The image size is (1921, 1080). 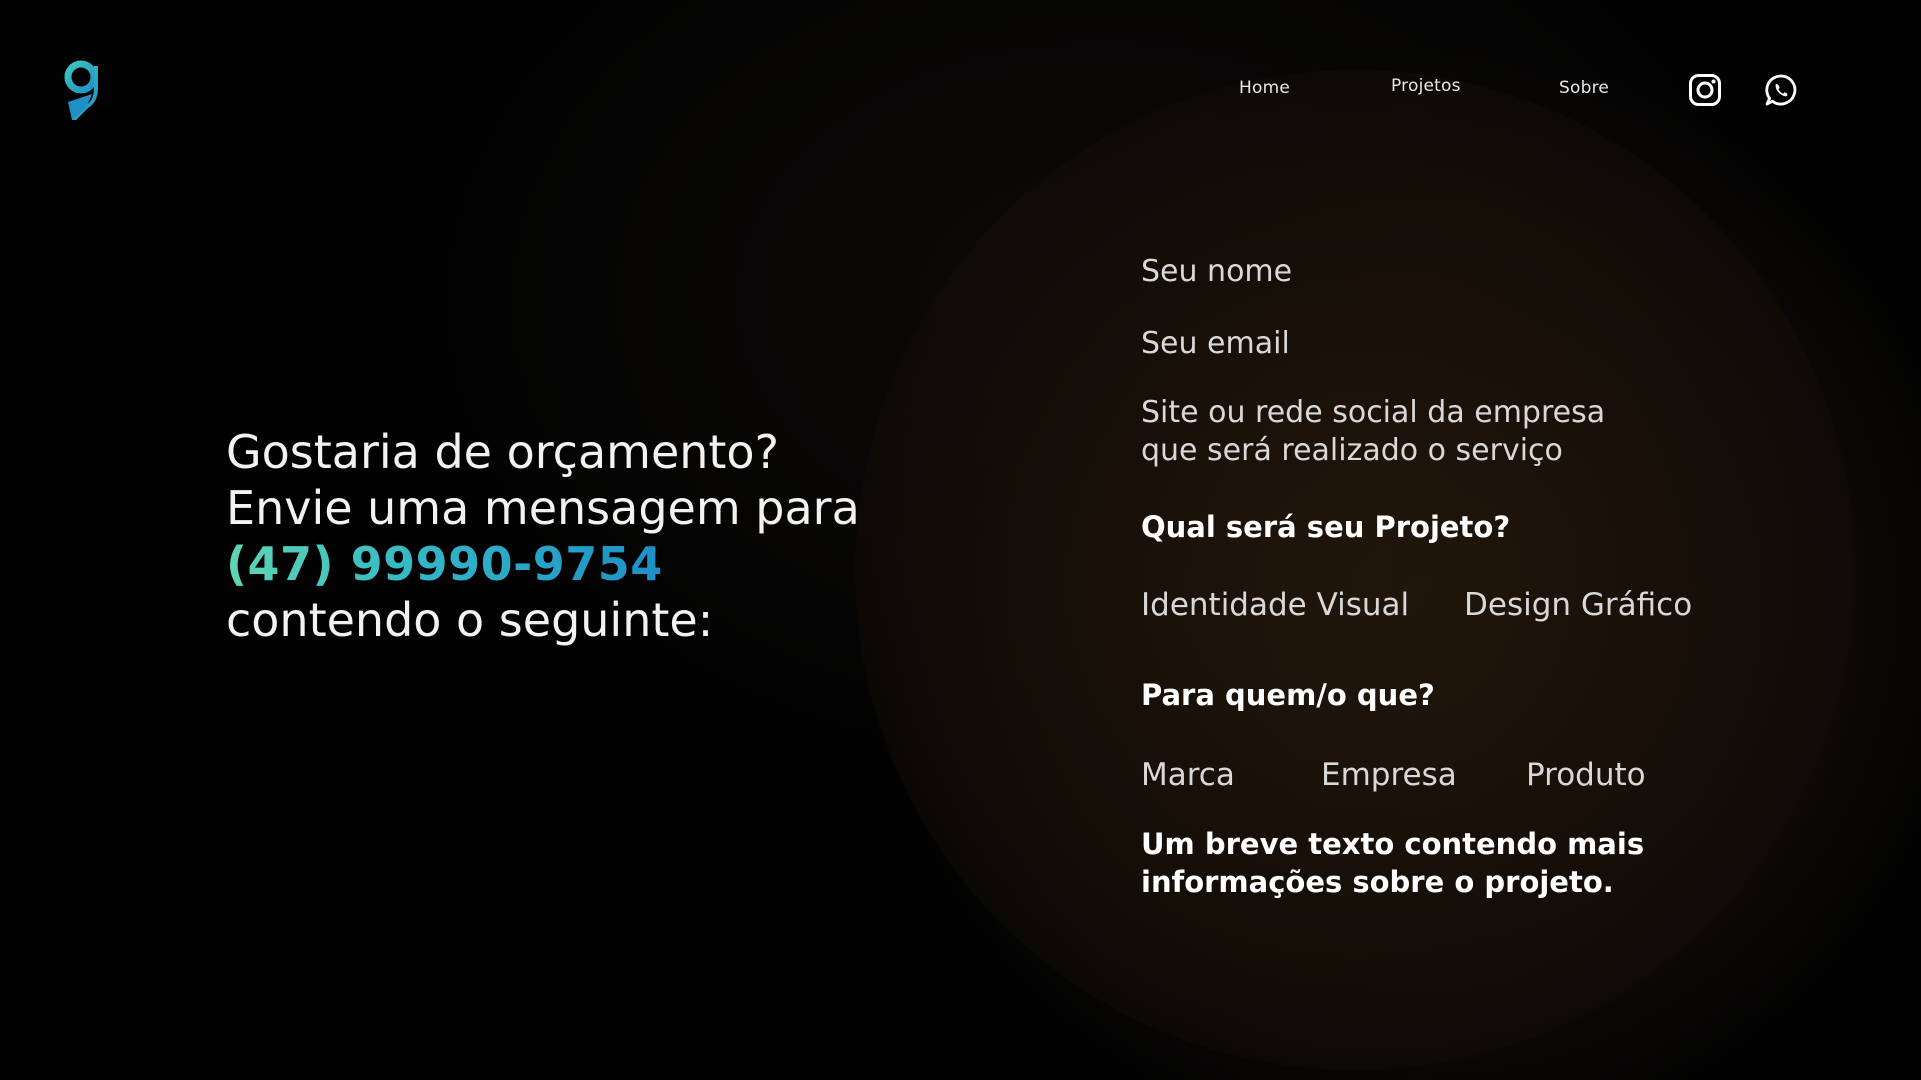 What do you see at coordinates (1275, 605) in the screenshot?
I see `option-identidade-visual: Identidade Visual` at bounding box center [1275, 605].